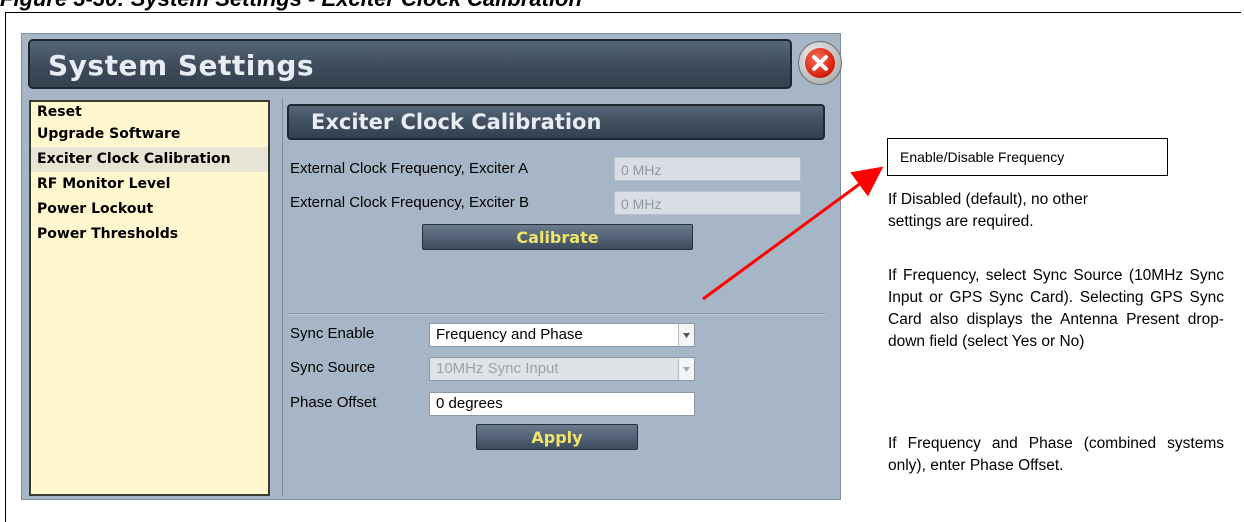  What do you see at coordinates (1027, 157) in the screenshot?
I see `callout-box: Enable/Disable Frequency` at bounding box center [1027, 157].